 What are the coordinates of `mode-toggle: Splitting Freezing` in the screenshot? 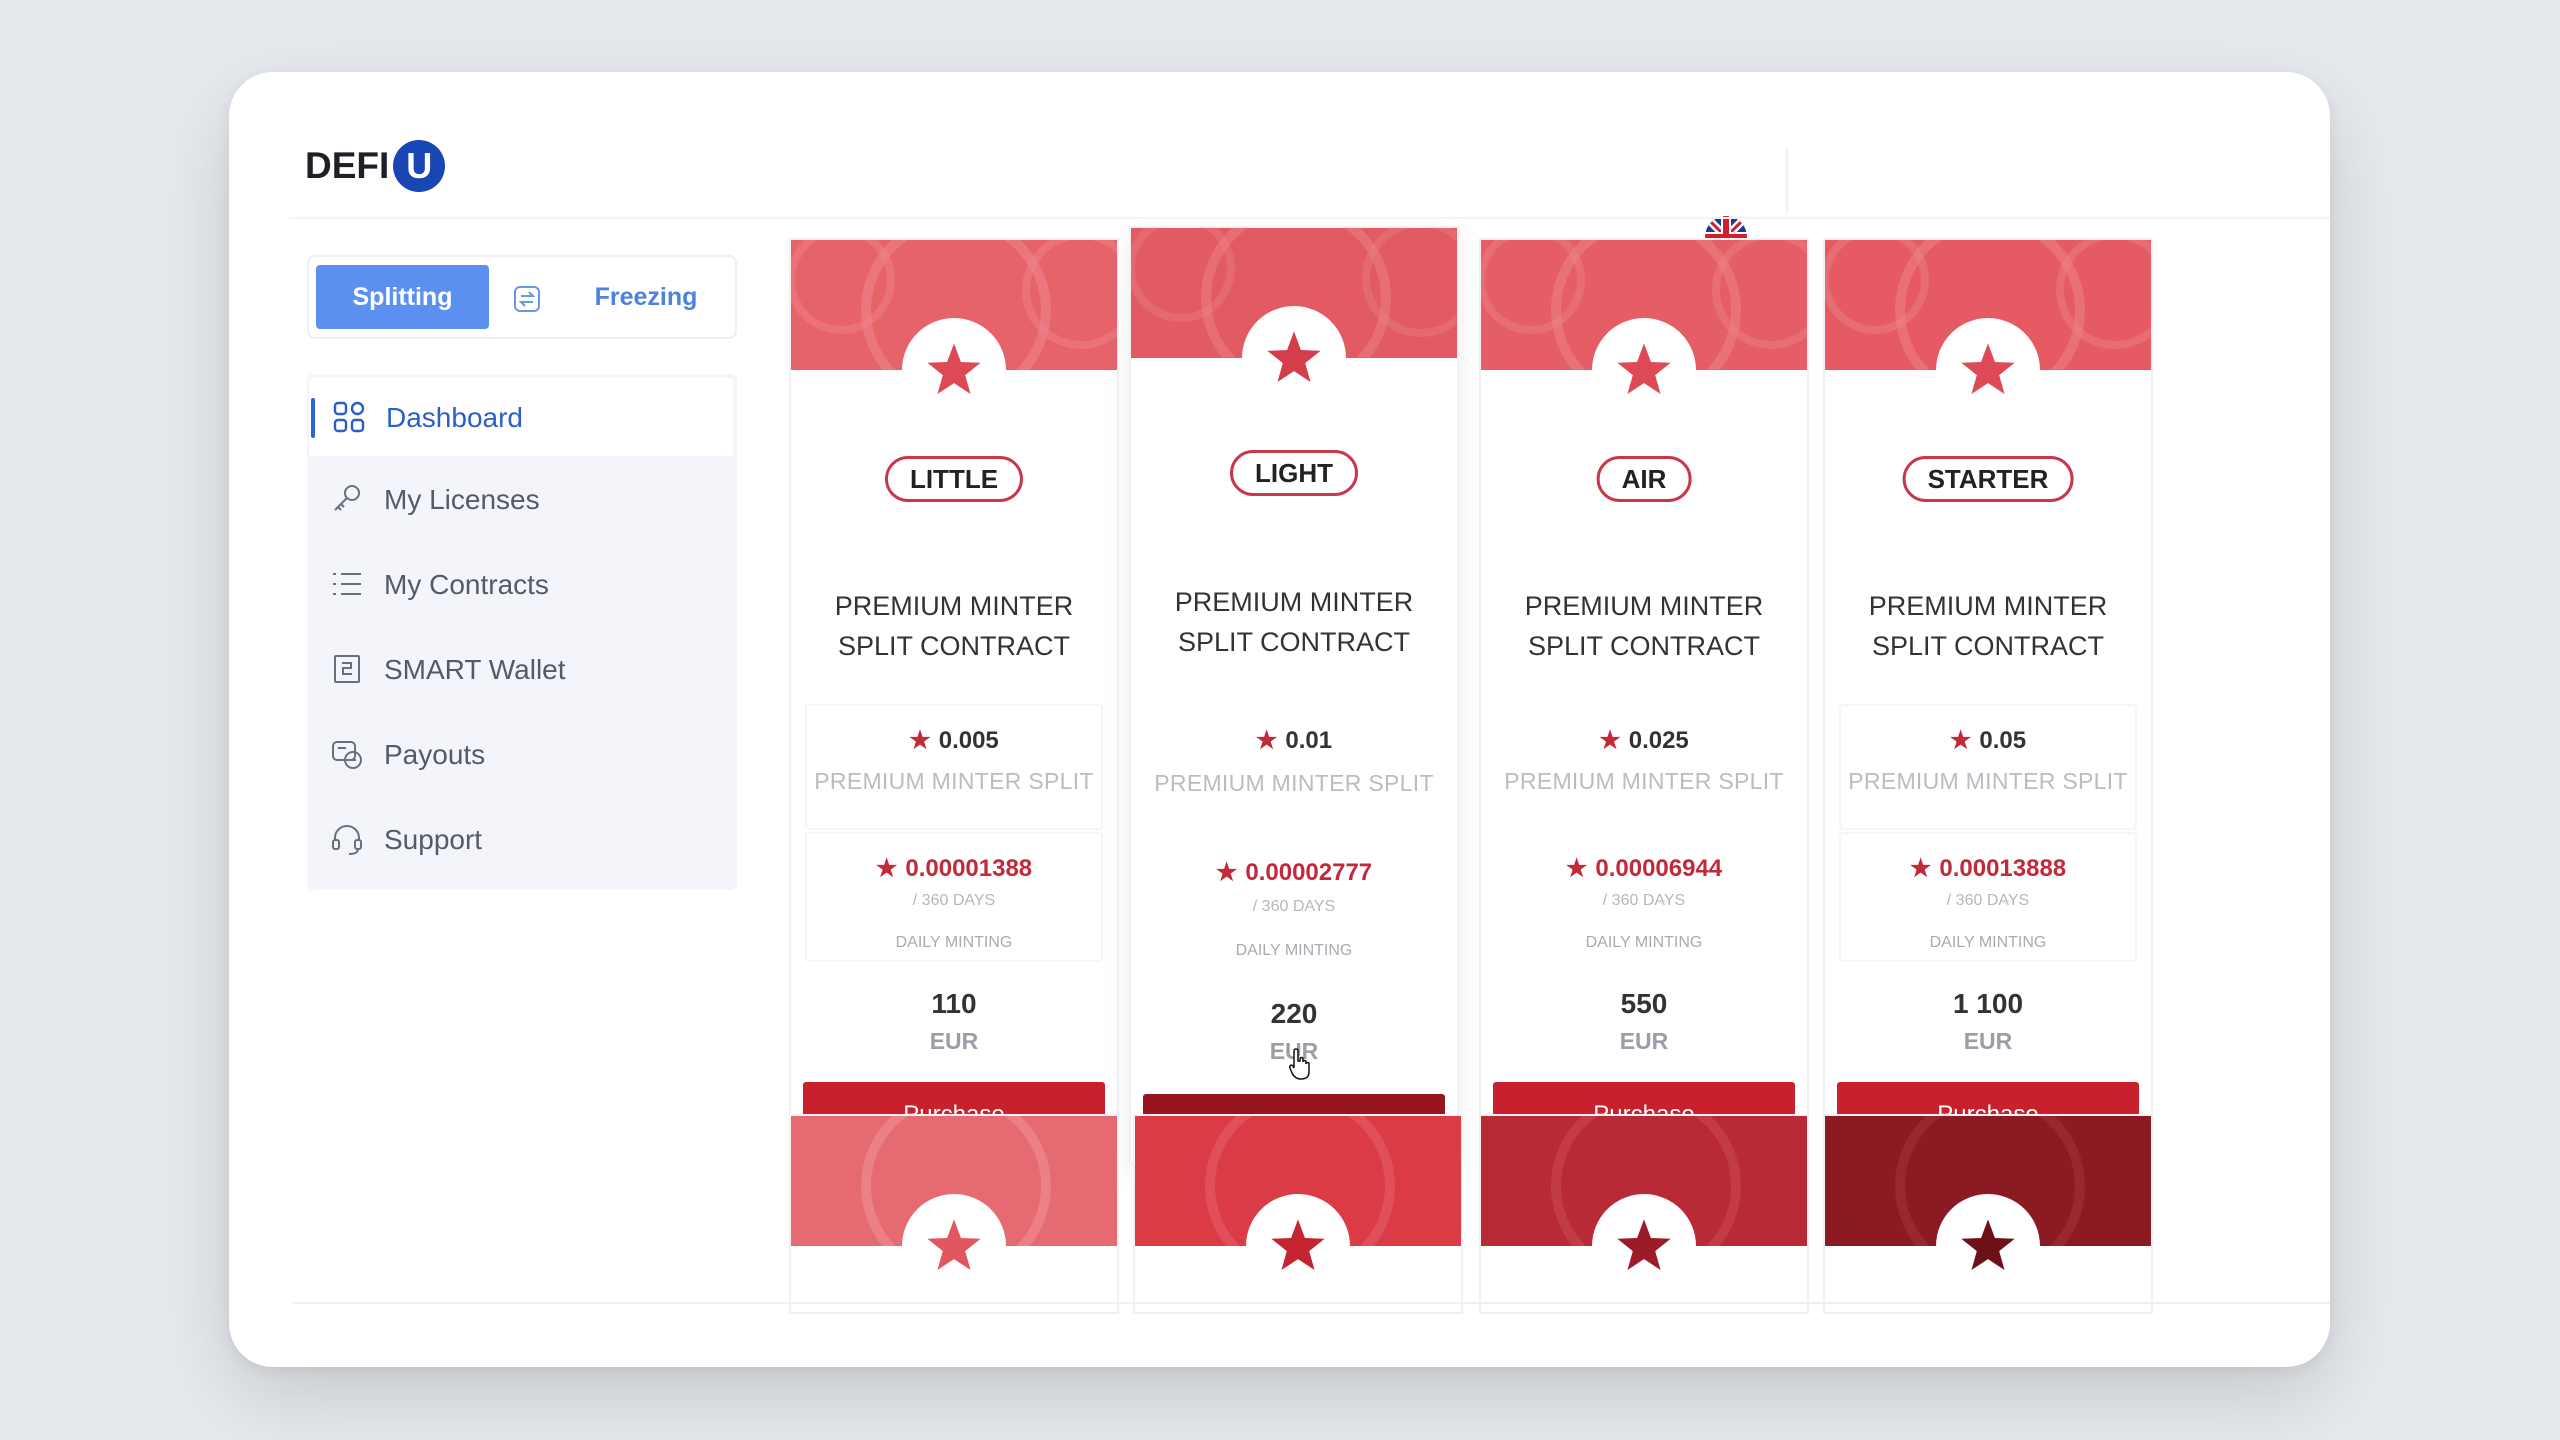 It's located at (522, 297).